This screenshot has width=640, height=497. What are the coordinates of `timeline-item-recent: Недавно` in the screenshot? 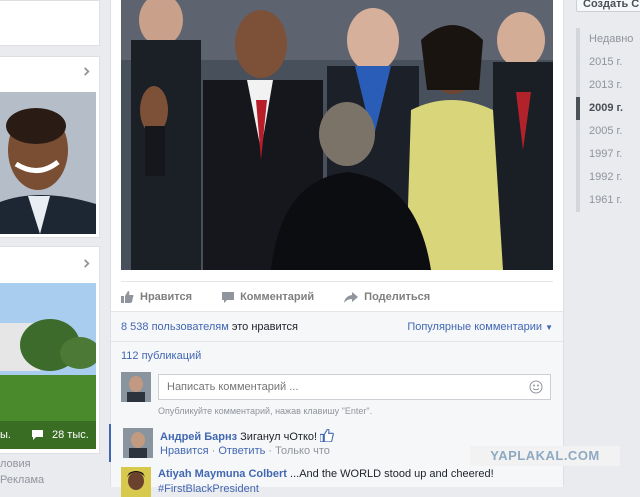 It's located at (608, 39).